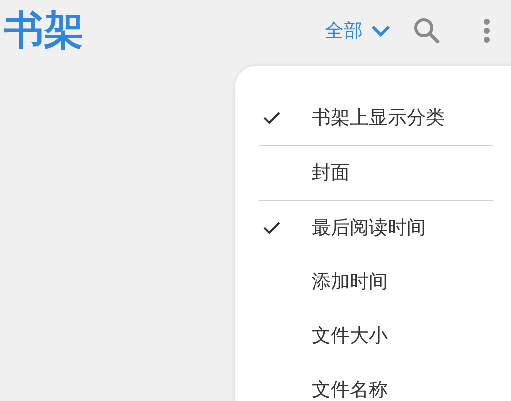  What do you see at coordinates (373, 173) in the screenshot?
I see `menu-item: 封面` at bounding box center [373, 173].